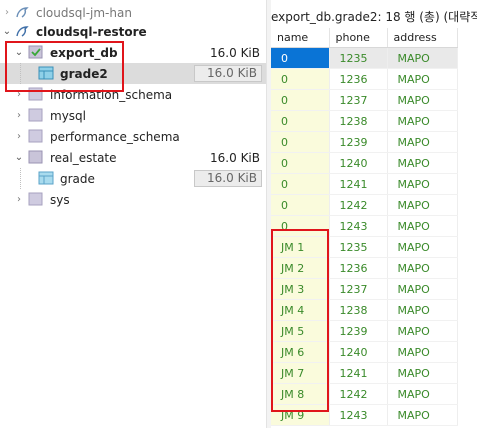 Image resolution: width=477 pixels, height=428 pixels. What do you see at coordinates (91, 31) in the screenshot?
I see `connection-label: cloudsql-restore` at bounding box center [91, 31].